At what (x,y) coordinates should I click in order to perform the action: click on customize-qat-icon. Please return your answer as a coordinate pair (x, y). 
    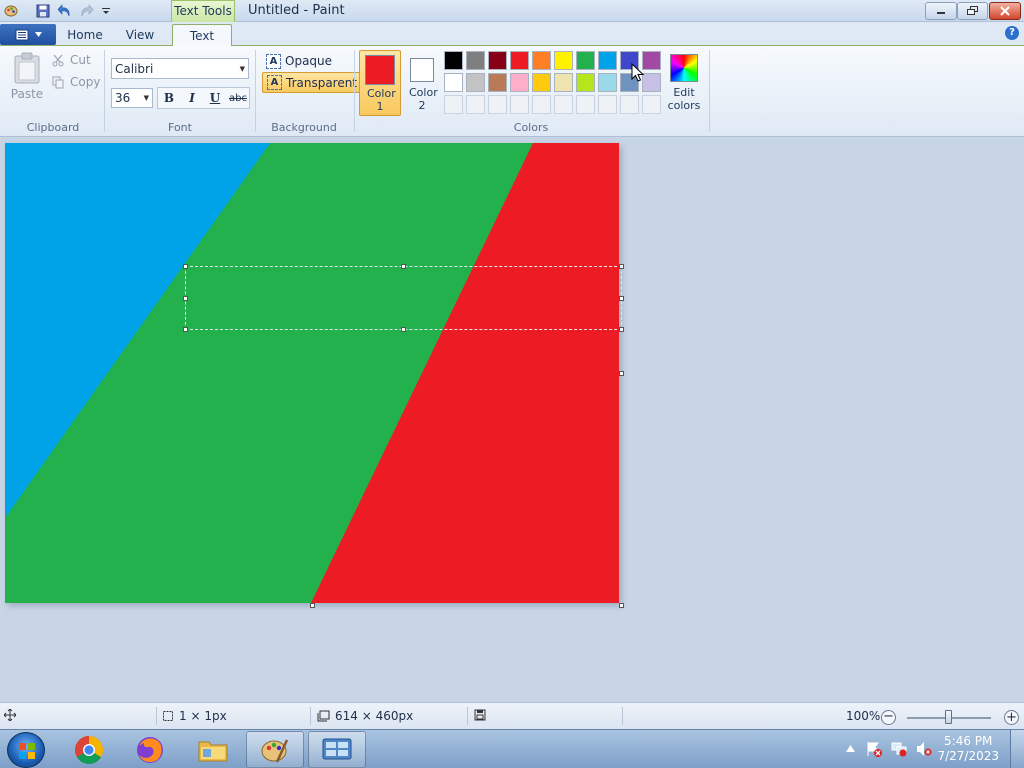
    Looking at the image, I should click on (106, 11).